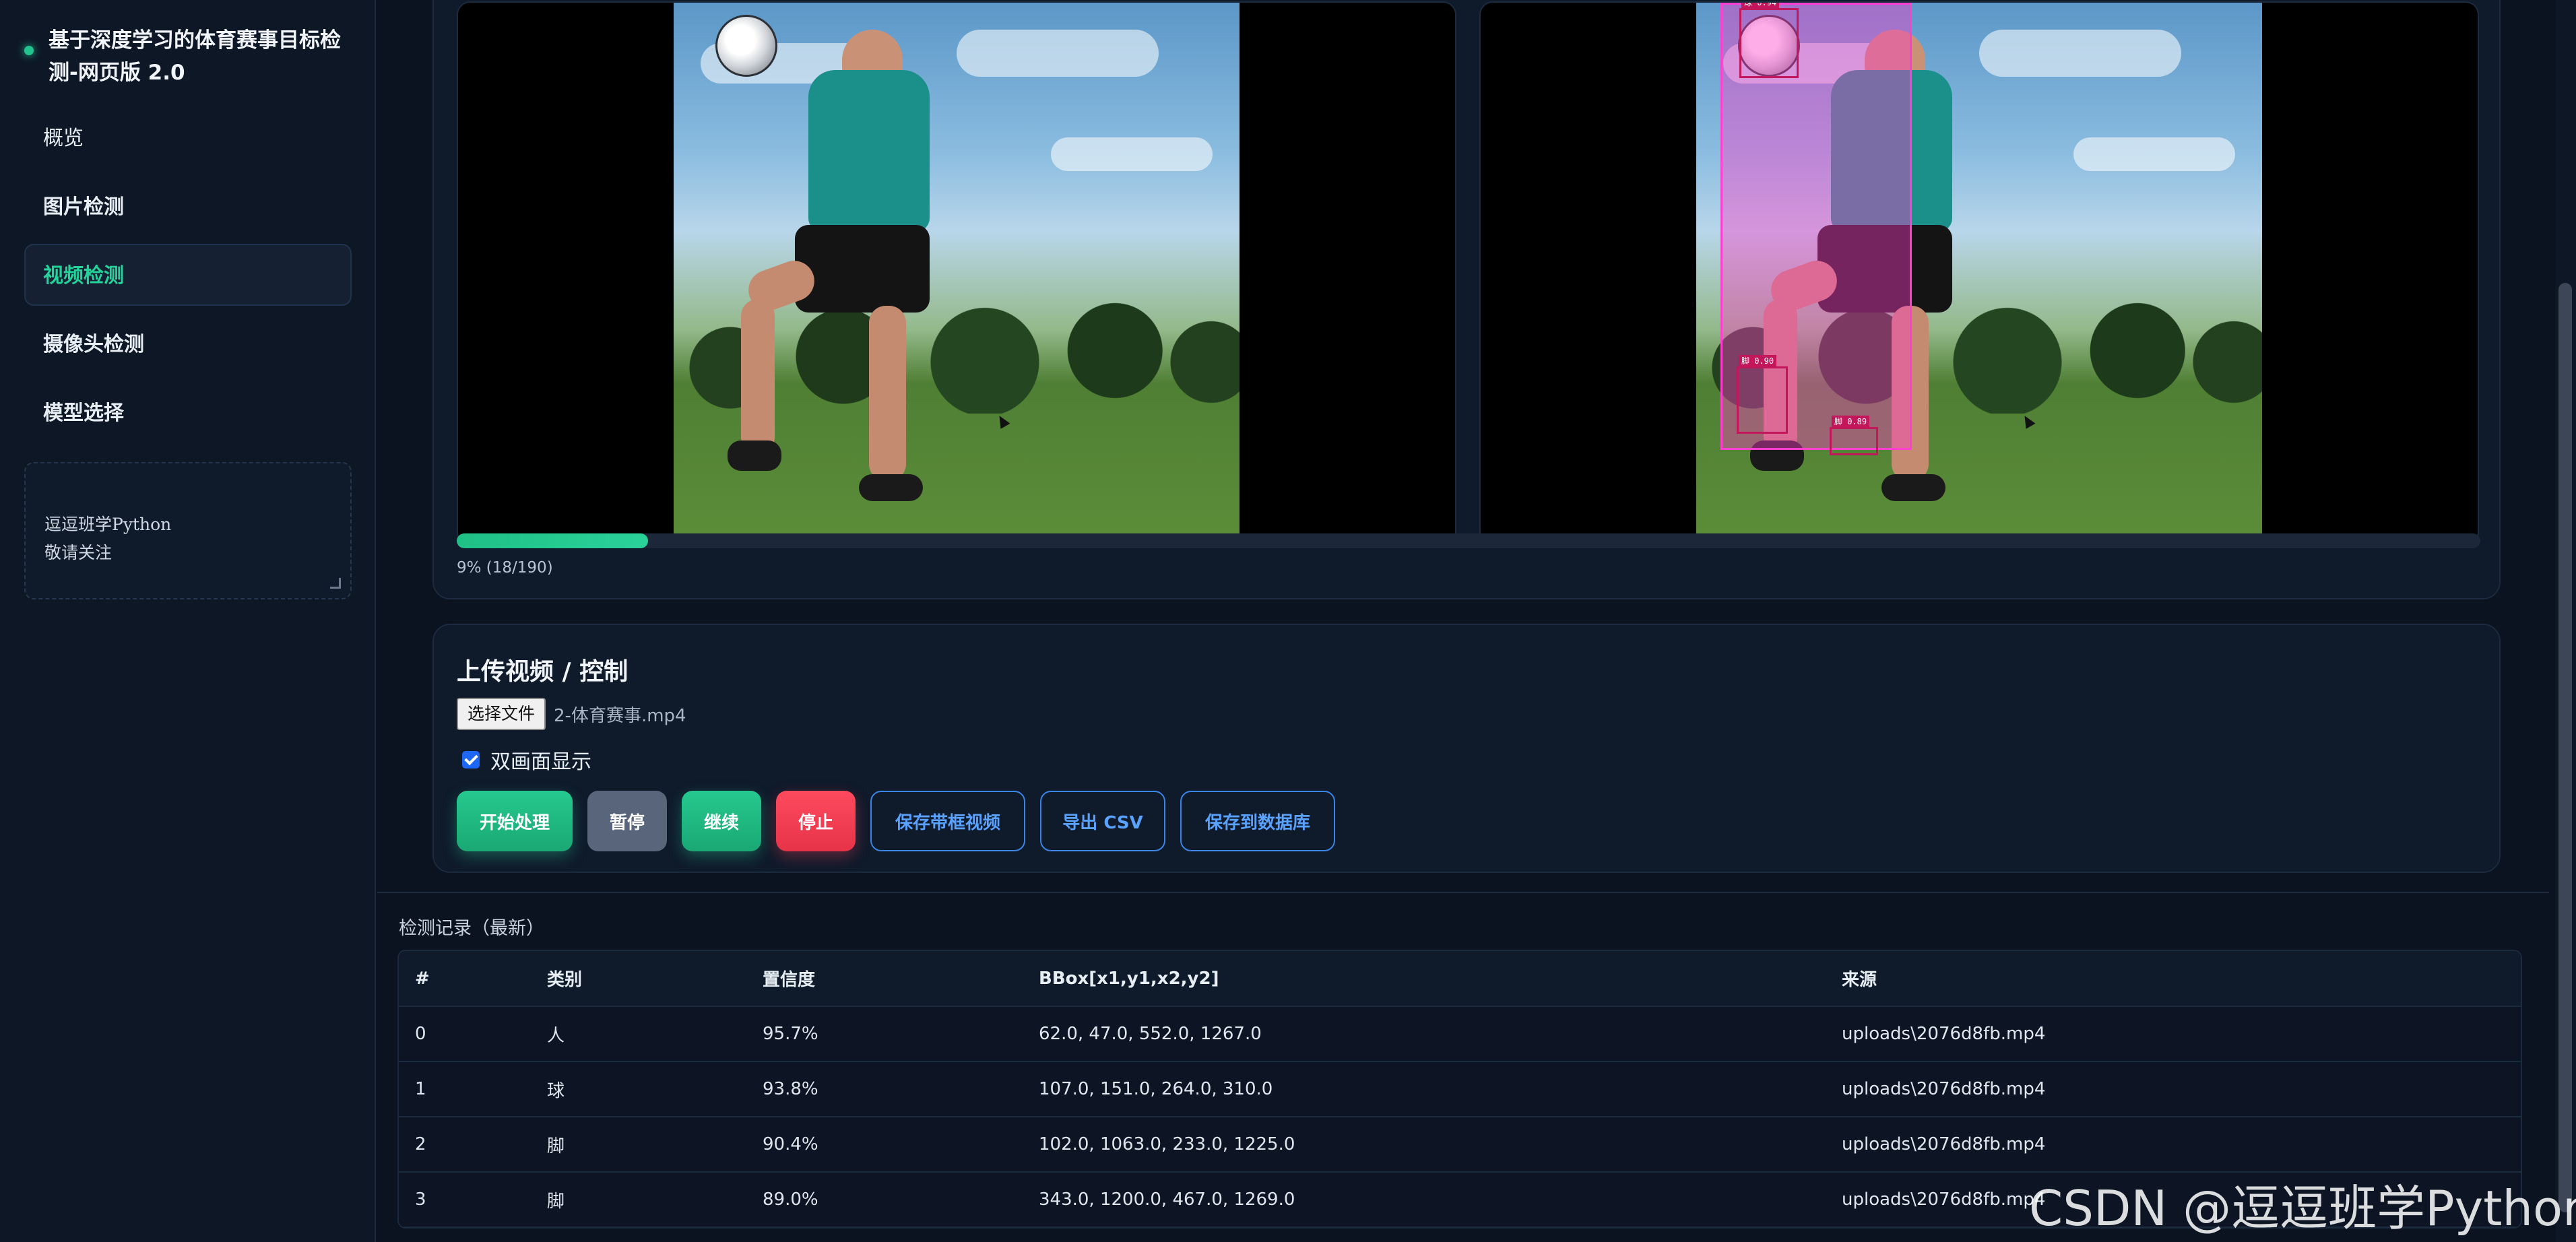 The image size is (2576, 1242). Describe the element at coordinates (2173, 979) in the screenshot. I see `column-header-source: 来源` at that location.